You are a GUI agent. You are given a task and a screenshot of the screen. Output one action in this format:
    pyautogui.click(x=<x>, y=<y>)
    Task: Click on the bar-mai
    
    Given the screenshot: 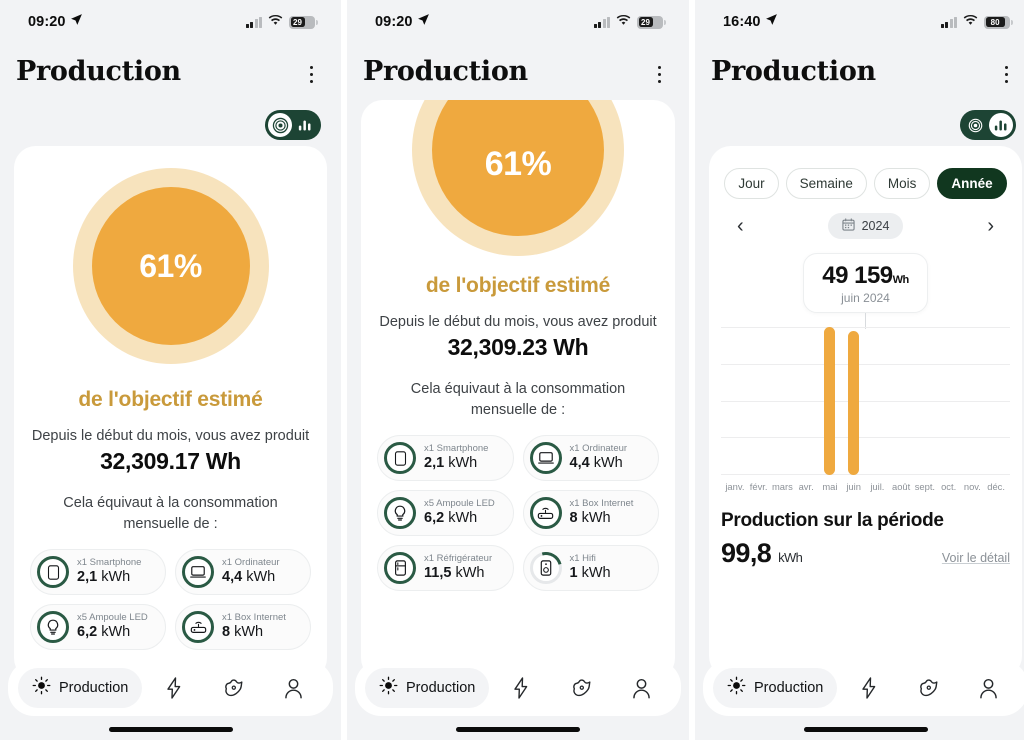 What is the action you would take?
    pyautogui.click(x=830, y=401)
    